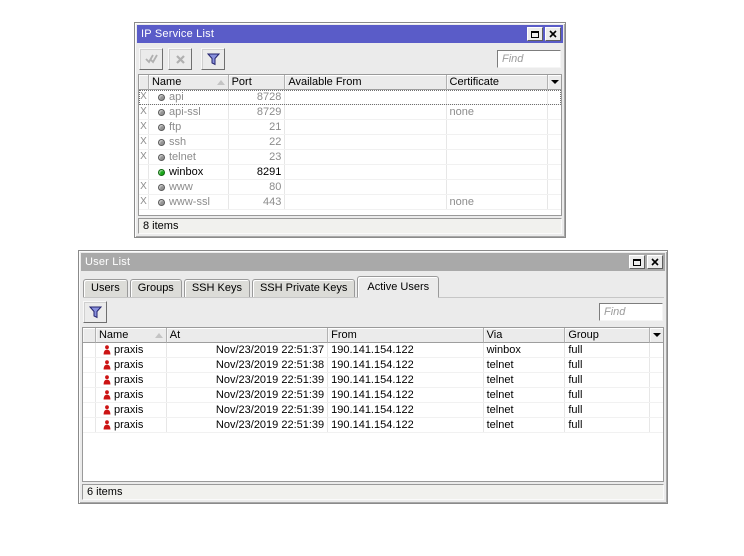  I want to click on service-row: X telnet 23, so click(350, 157).